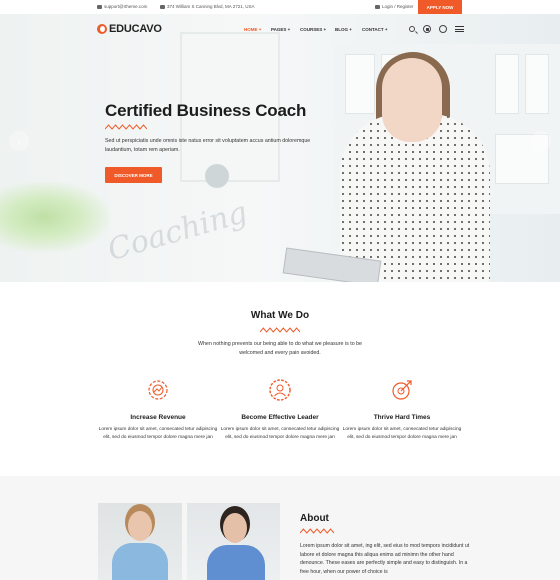 This screenshot has width=560, height=580. I want to click on logo-mark-icon, so click(102, 29).